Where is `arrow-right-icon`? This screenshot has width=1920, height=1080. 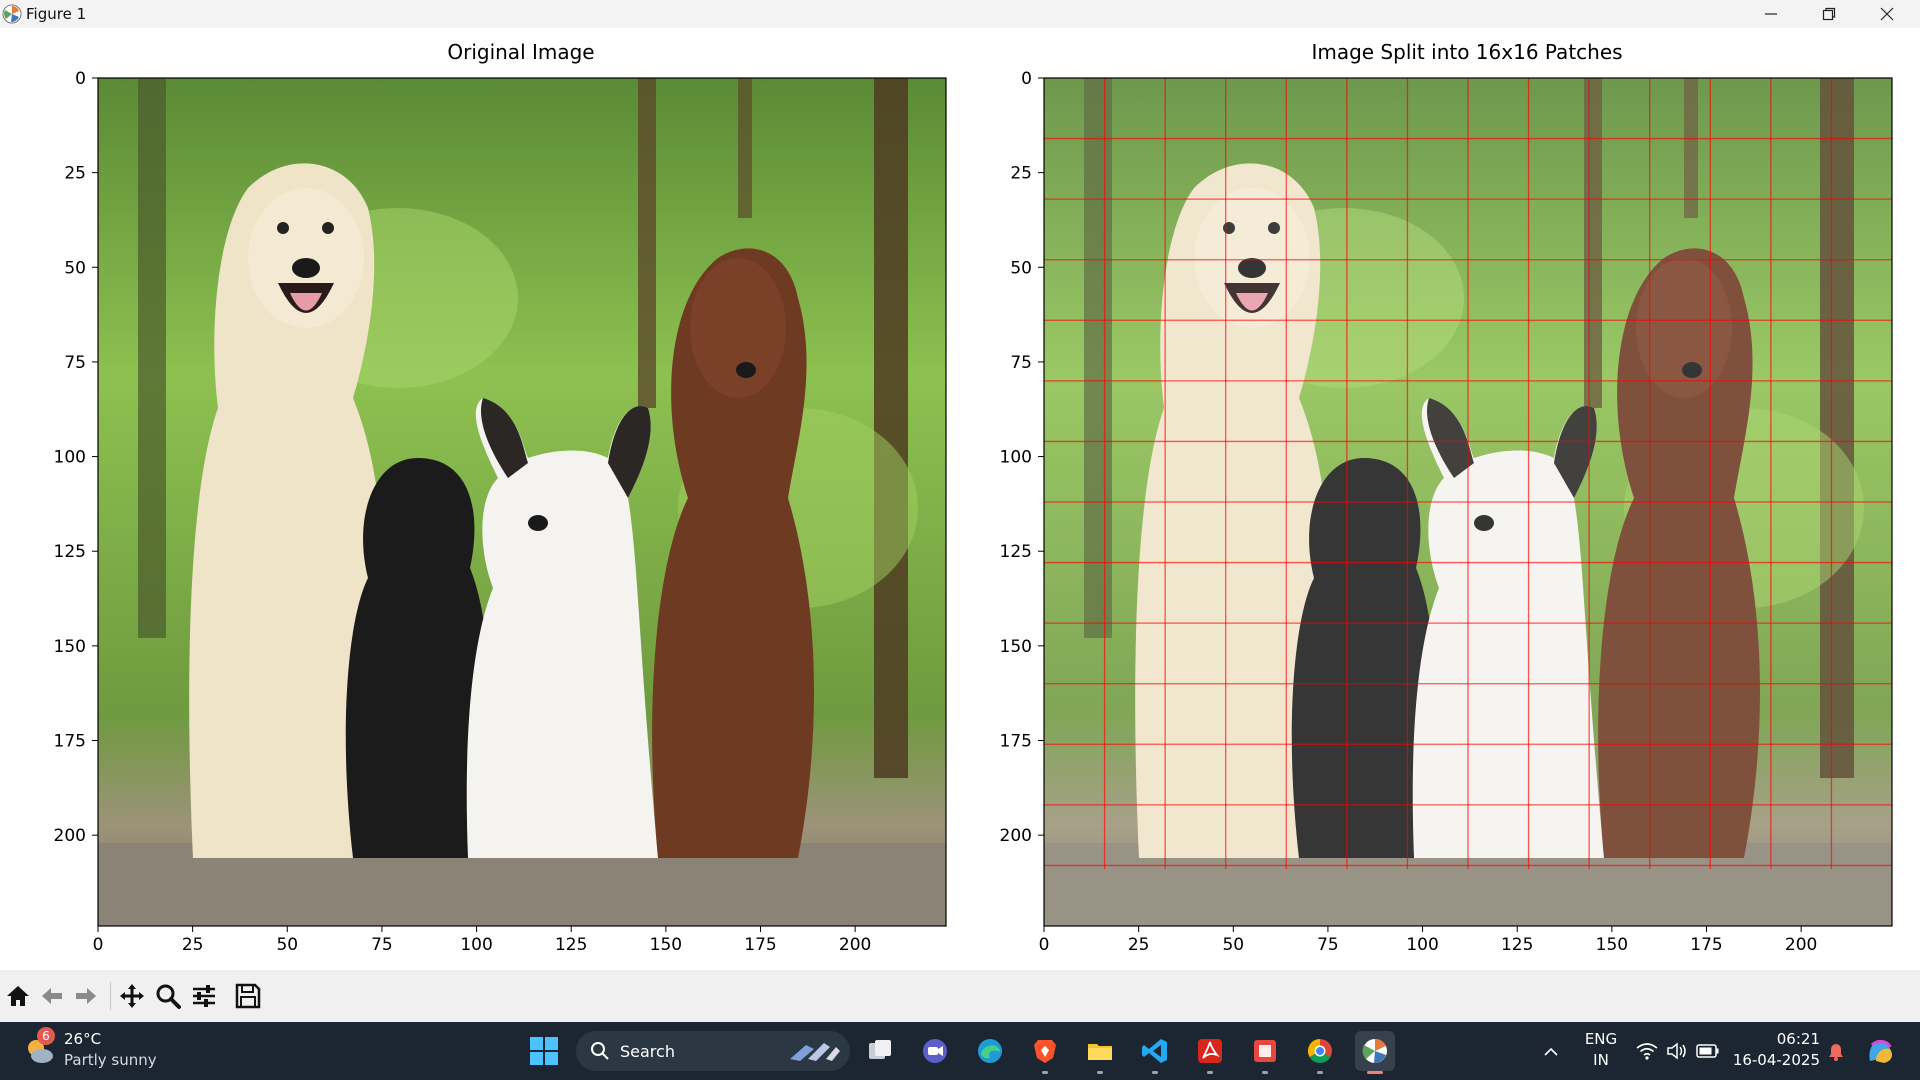 arrow-right-icon is located at coordinates (86, 996).